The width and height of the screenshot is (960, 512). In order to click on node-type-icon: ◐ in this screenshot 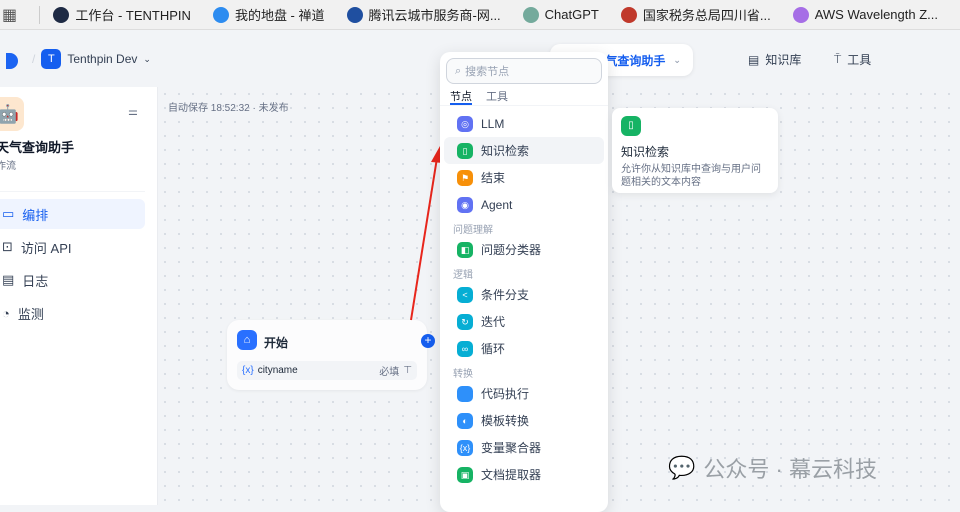, I will do `click(465, 420)`.